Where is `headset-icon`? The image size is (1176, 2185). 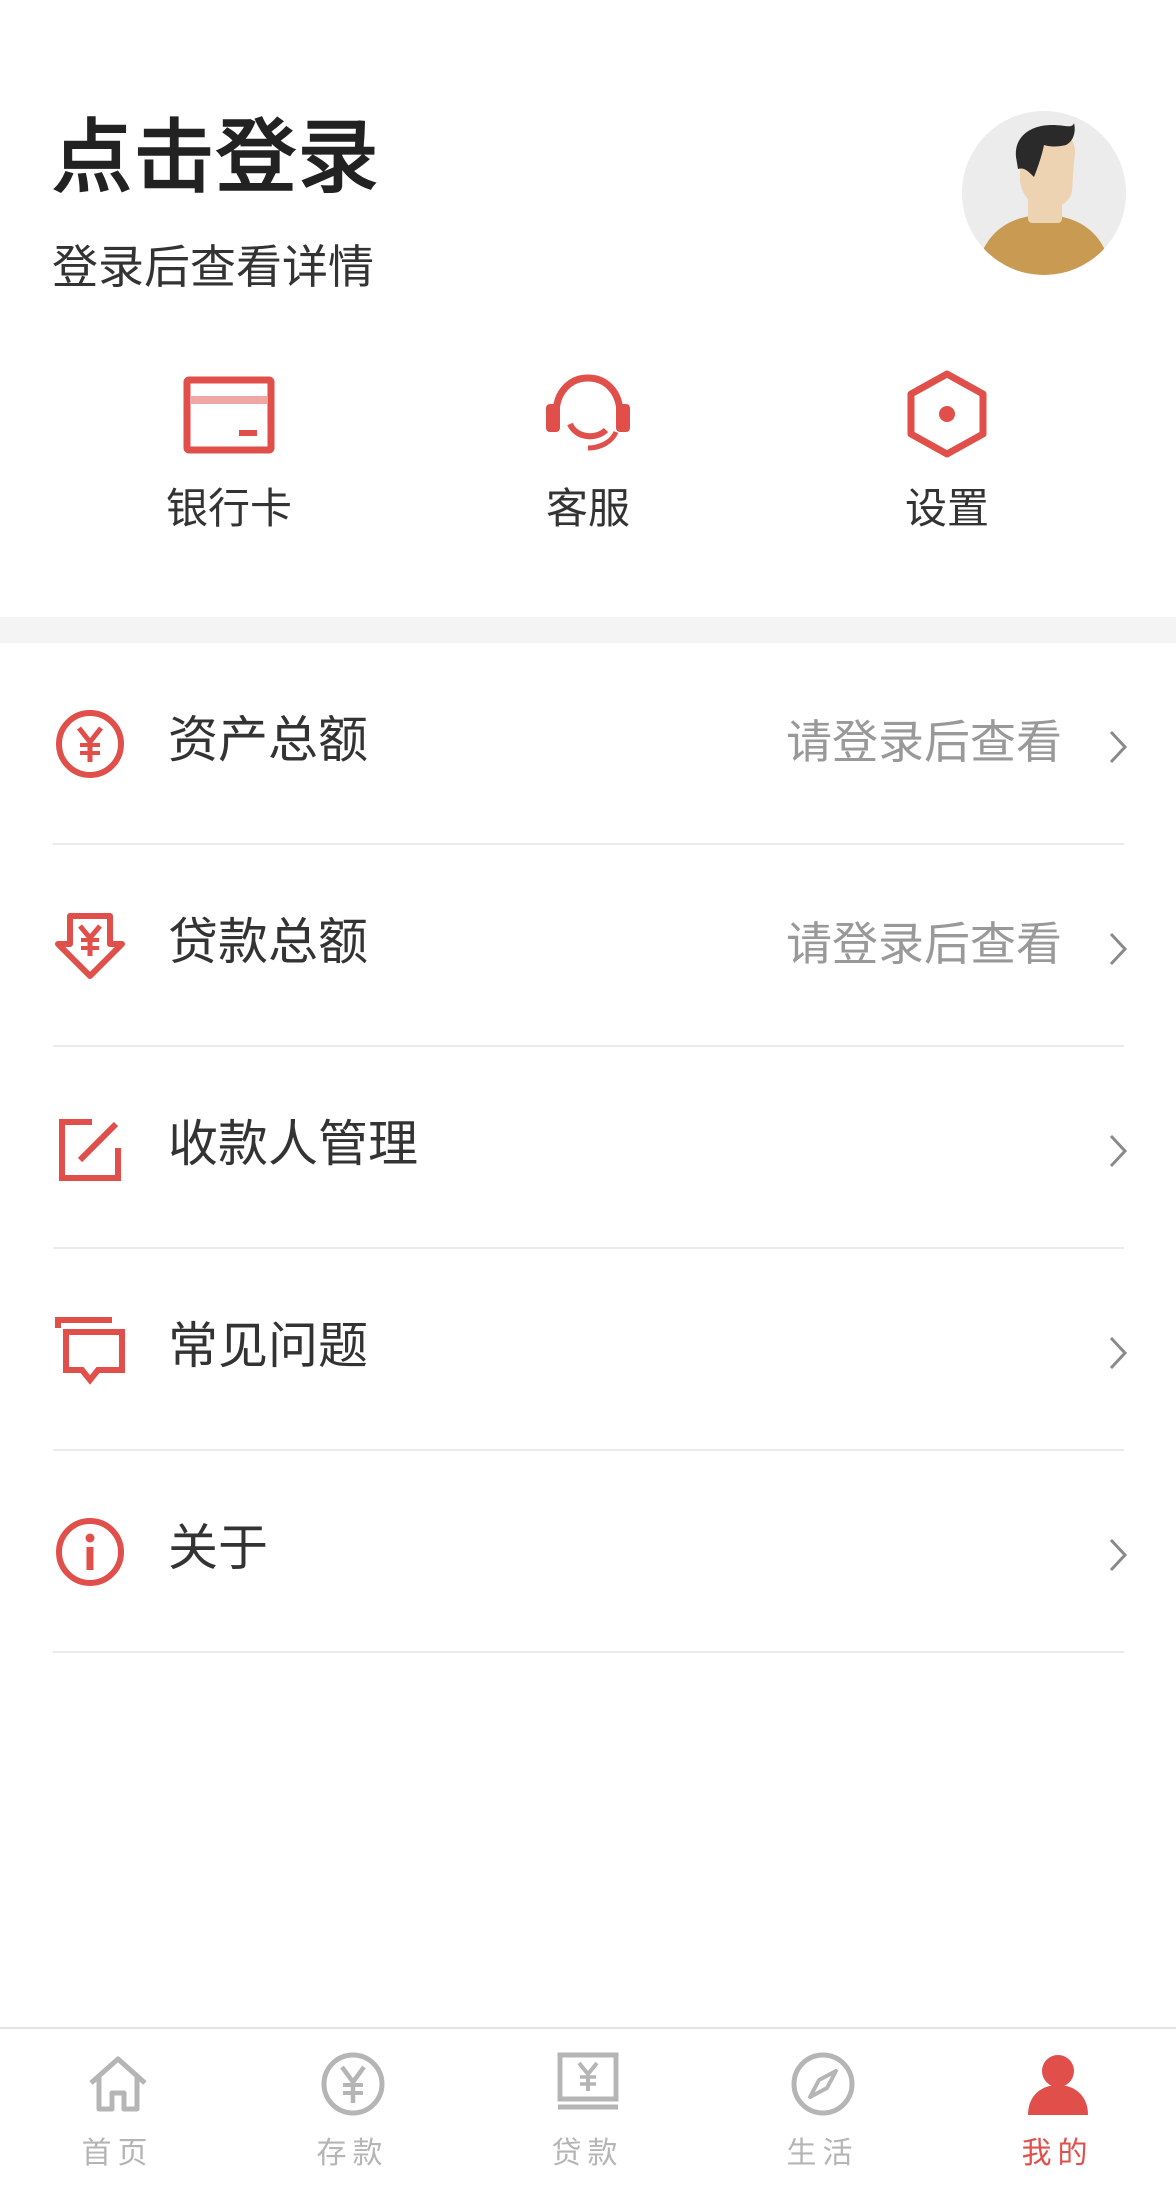 headset-icon is located at coordinates (588, 412).